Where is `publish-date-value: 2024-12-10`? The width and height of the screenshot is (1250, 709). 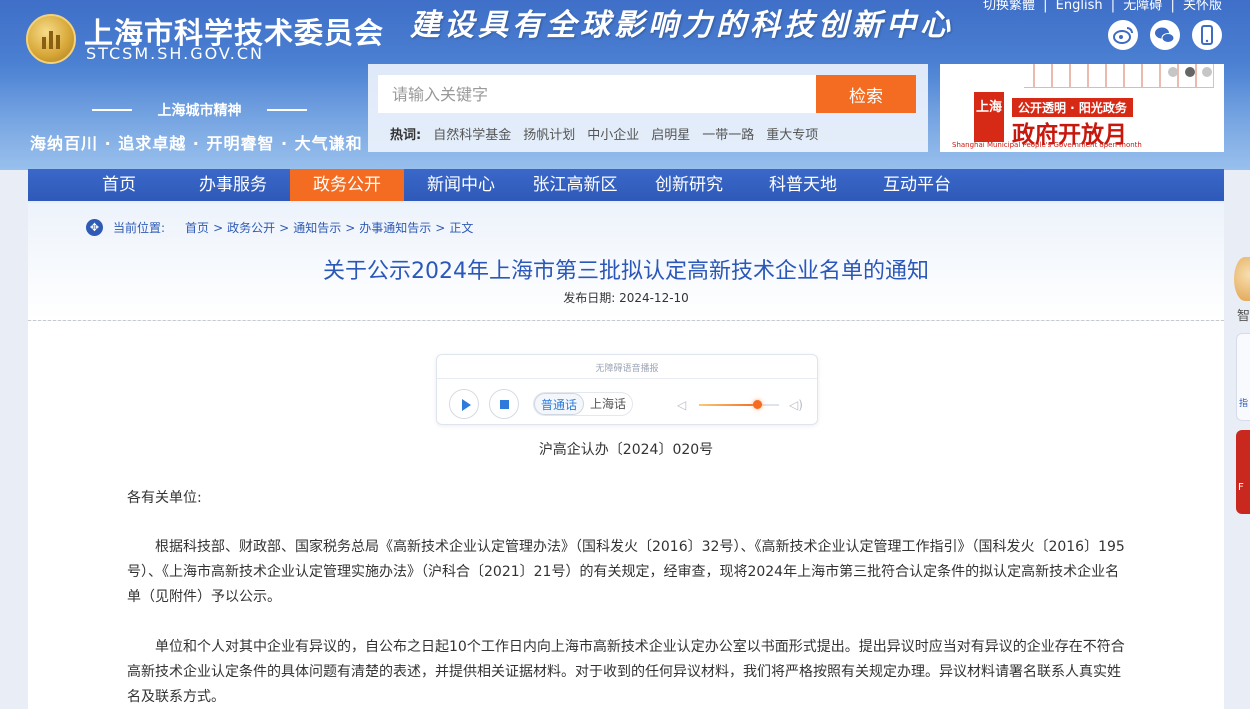
publish-date-value: 2024-12-10 is located at coordinates (654, 298).